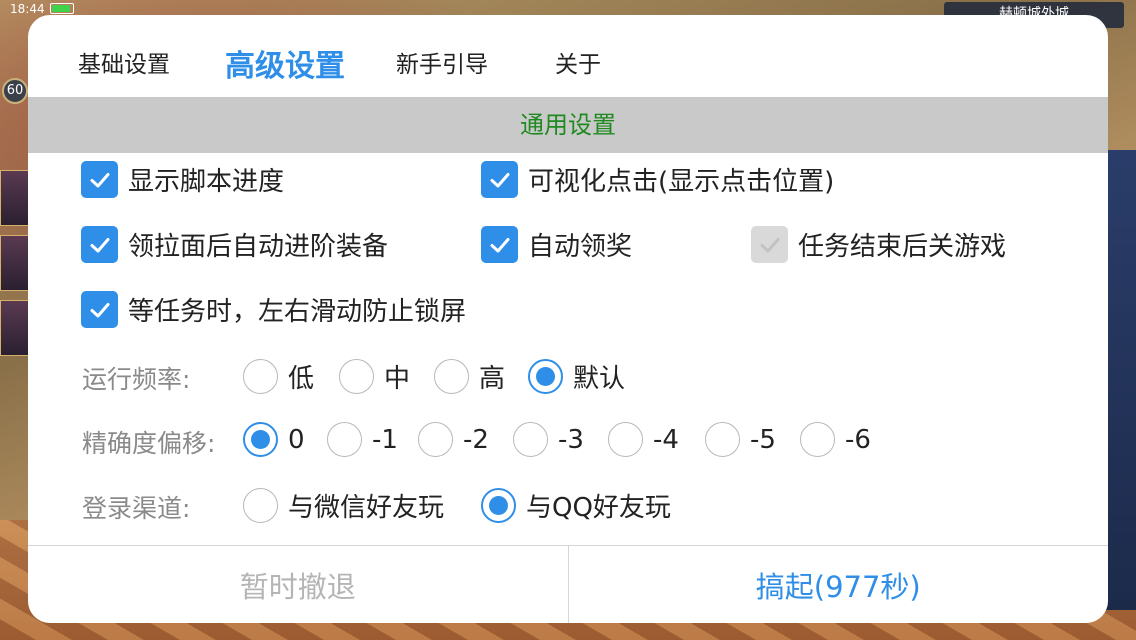 This screenshot has width=1136, height=640. Describe the element at coordinates (136, 508) in the screenshot. I see `login-channel-label: 登录渠道:` at that location.